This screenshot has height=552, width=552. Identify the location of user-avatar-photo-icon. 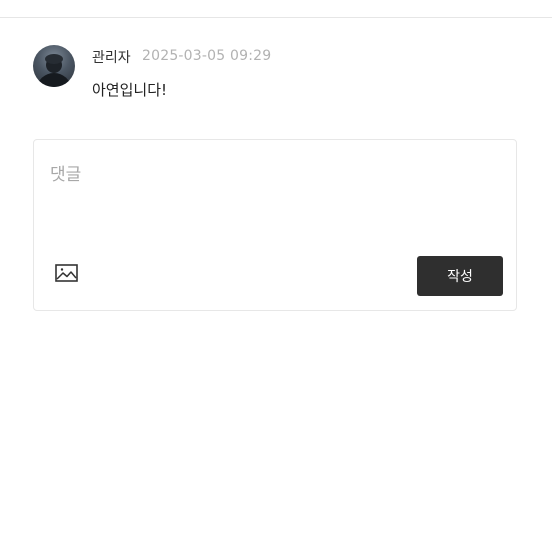
(54, 70).